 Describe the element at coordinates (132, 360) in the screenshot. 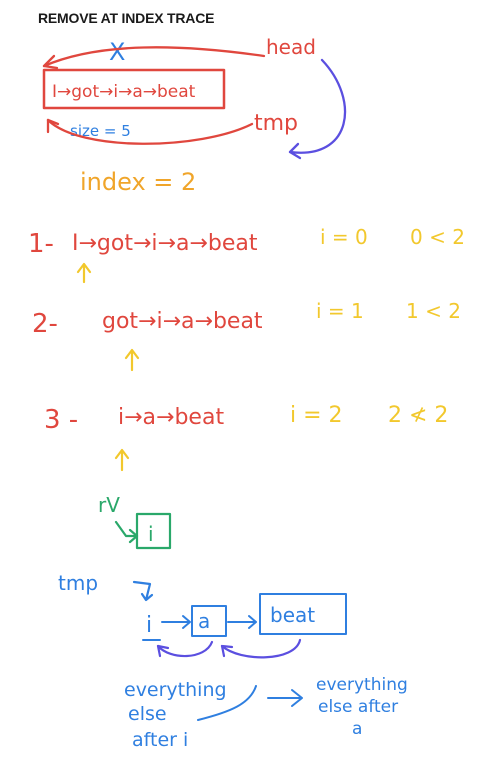

I see `step-2-pointer-arrow` at that location.